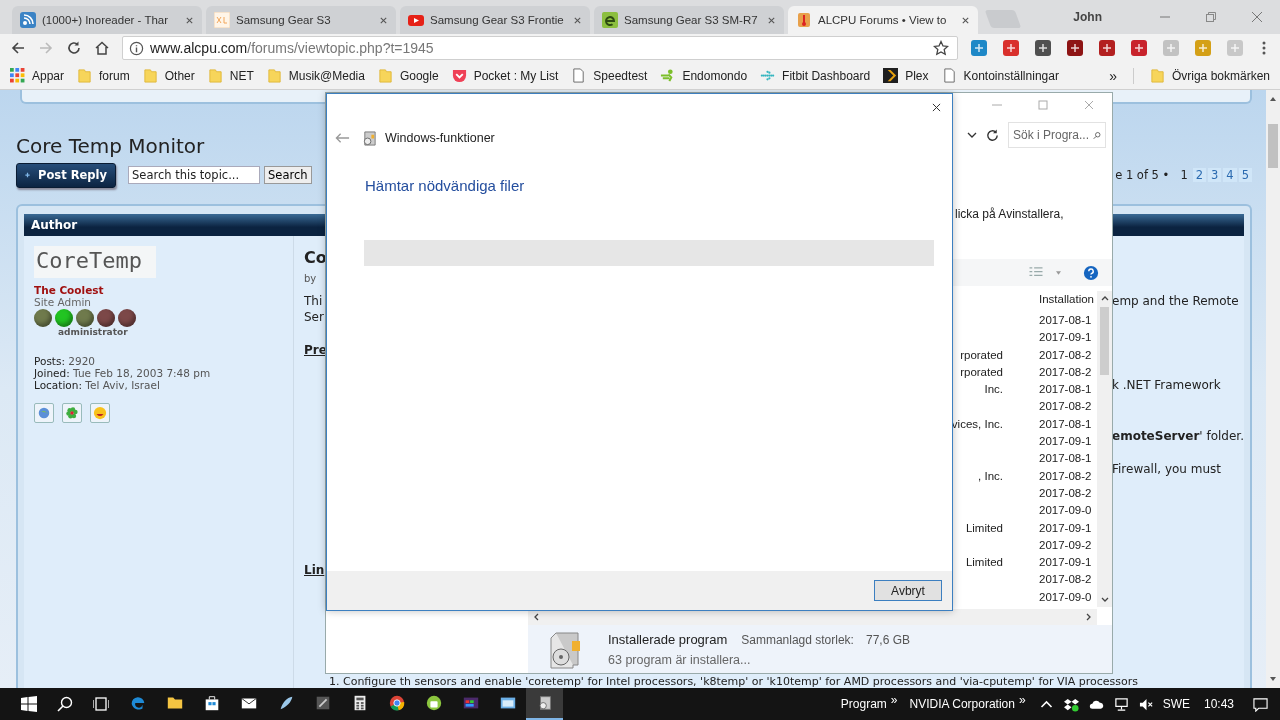  Describe the element at coordinates (505, 75) in the screenshot. I see `bookmark-item: Pocket : My List` at that location.